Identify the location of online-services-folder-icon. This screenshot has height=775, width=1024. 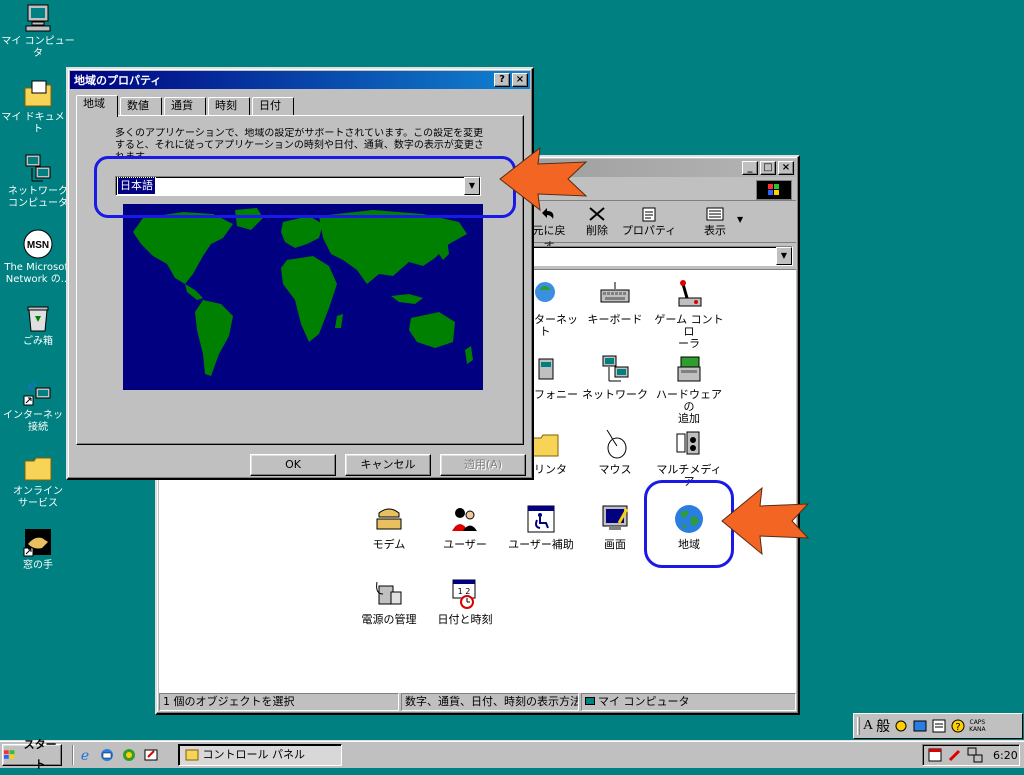
(38, 469).